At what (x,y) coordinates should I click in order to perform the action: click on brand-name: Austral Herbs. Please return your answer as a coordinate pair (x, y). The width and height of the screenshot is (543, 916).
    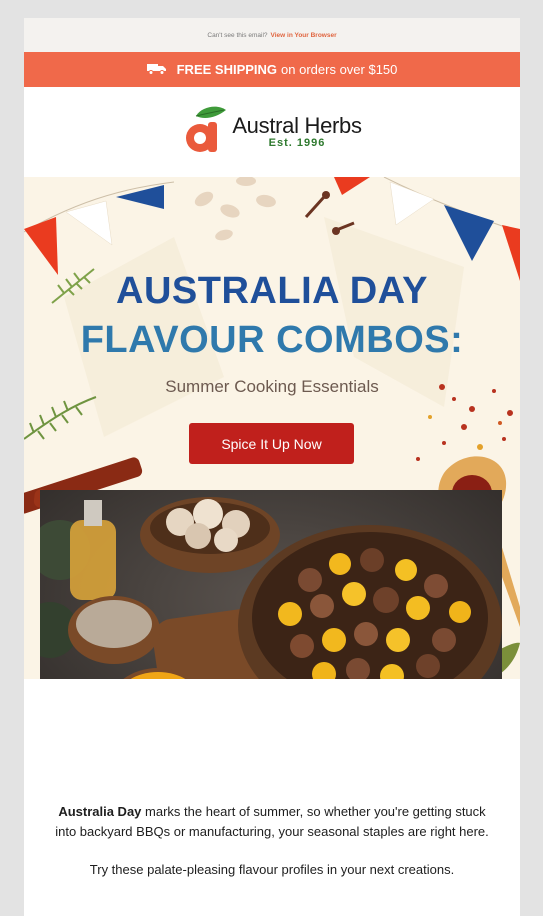
    Looking at the image, I should click on (297, 125).